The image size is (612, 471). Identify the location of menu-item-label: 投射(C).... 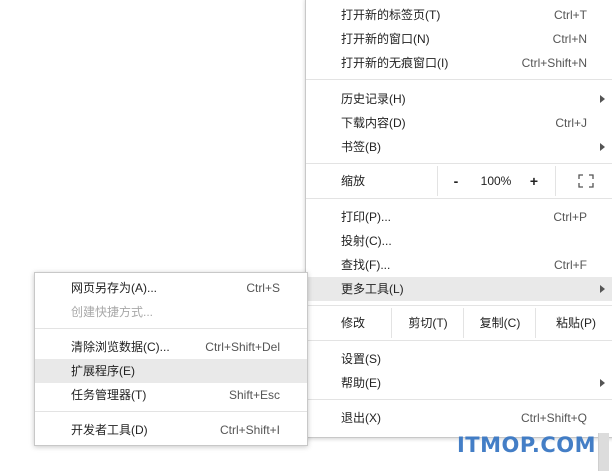
(366, 241).